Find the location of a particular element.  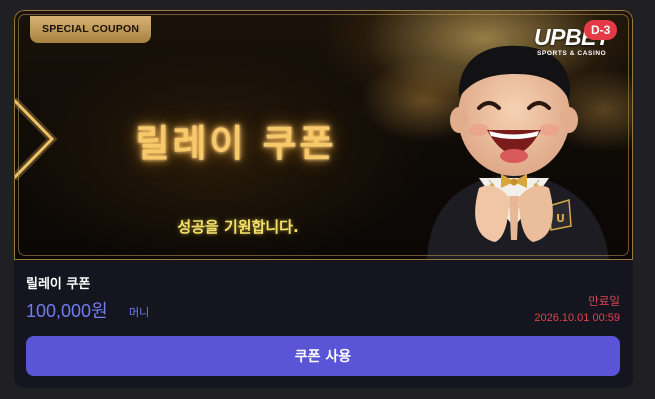

use-coupon-button: 쿠폰 사용 is located at coordinates (323, 356).